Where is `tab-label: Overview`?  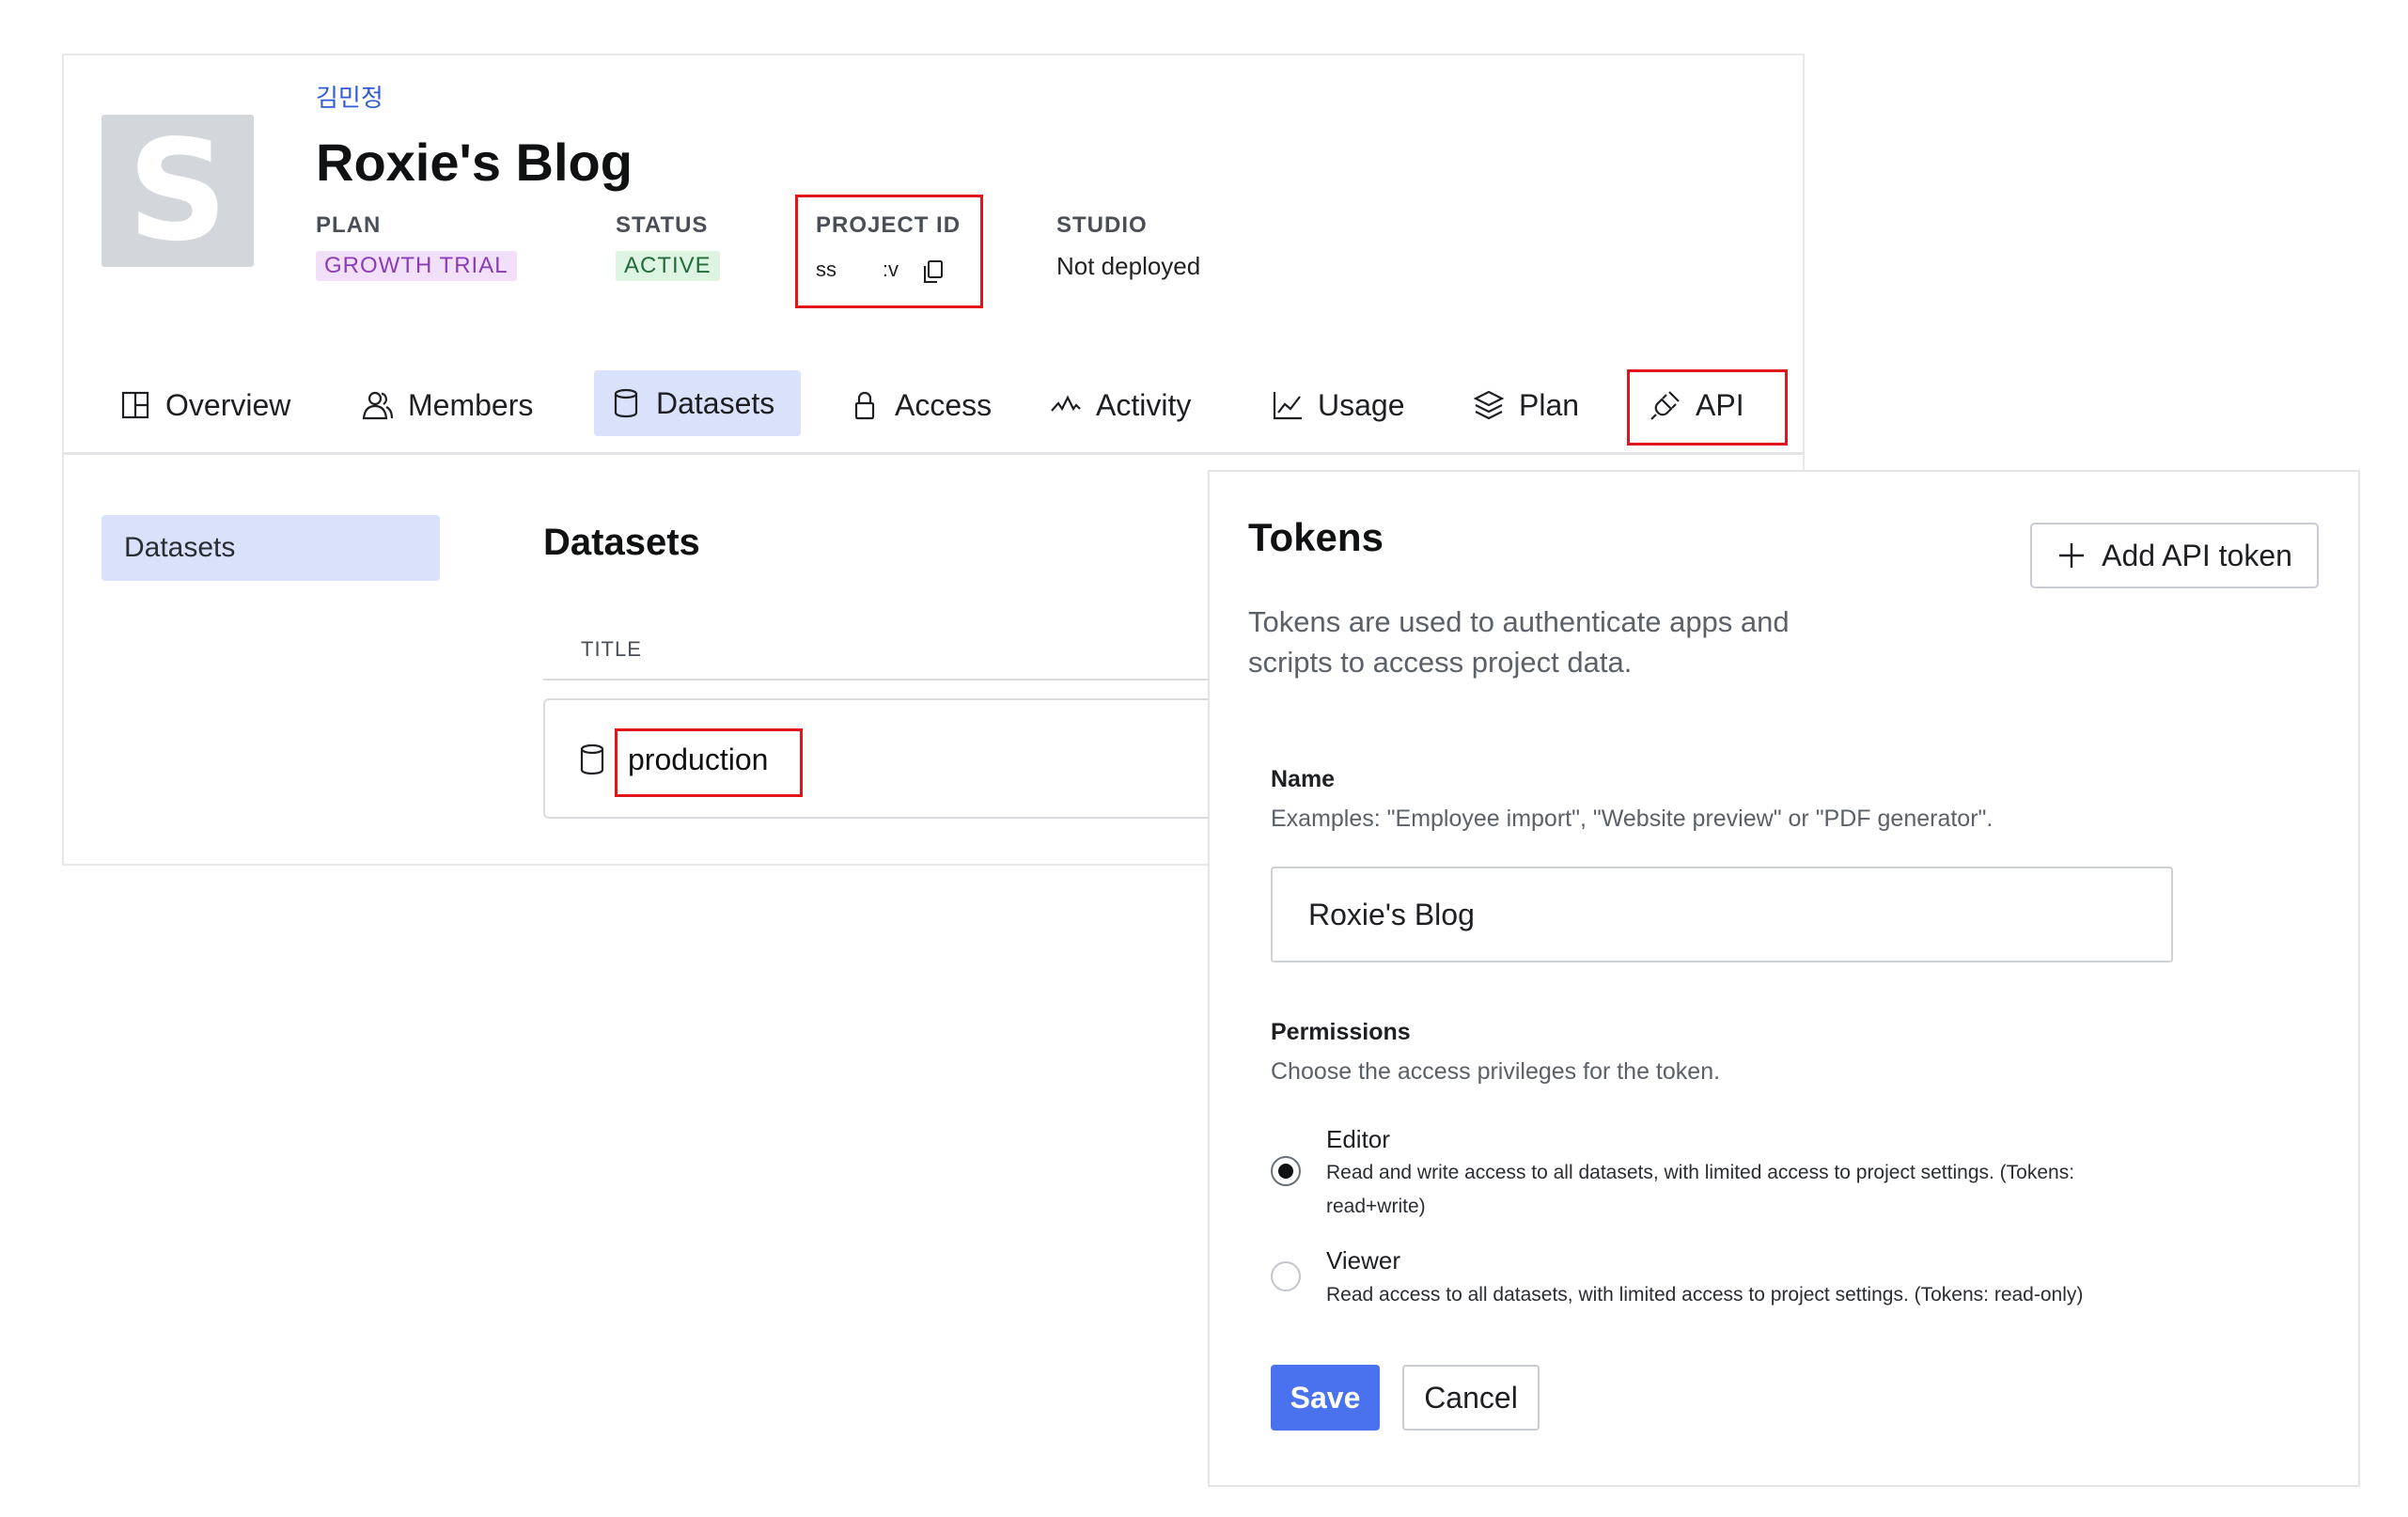
tab-label: Overview is located at coordinates (228, 404).